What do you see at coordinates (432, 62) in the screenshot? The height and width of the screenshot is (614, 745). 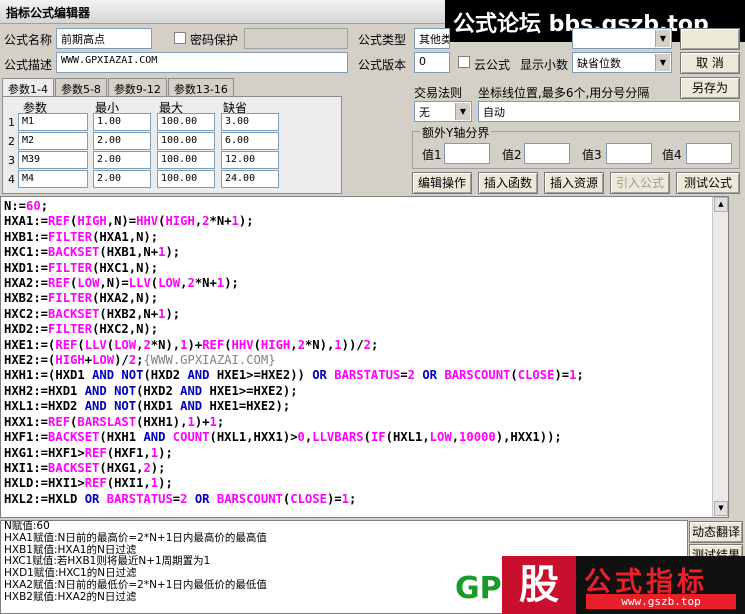 I see `formula-version-input: 0` at bounding box center [432, 62].